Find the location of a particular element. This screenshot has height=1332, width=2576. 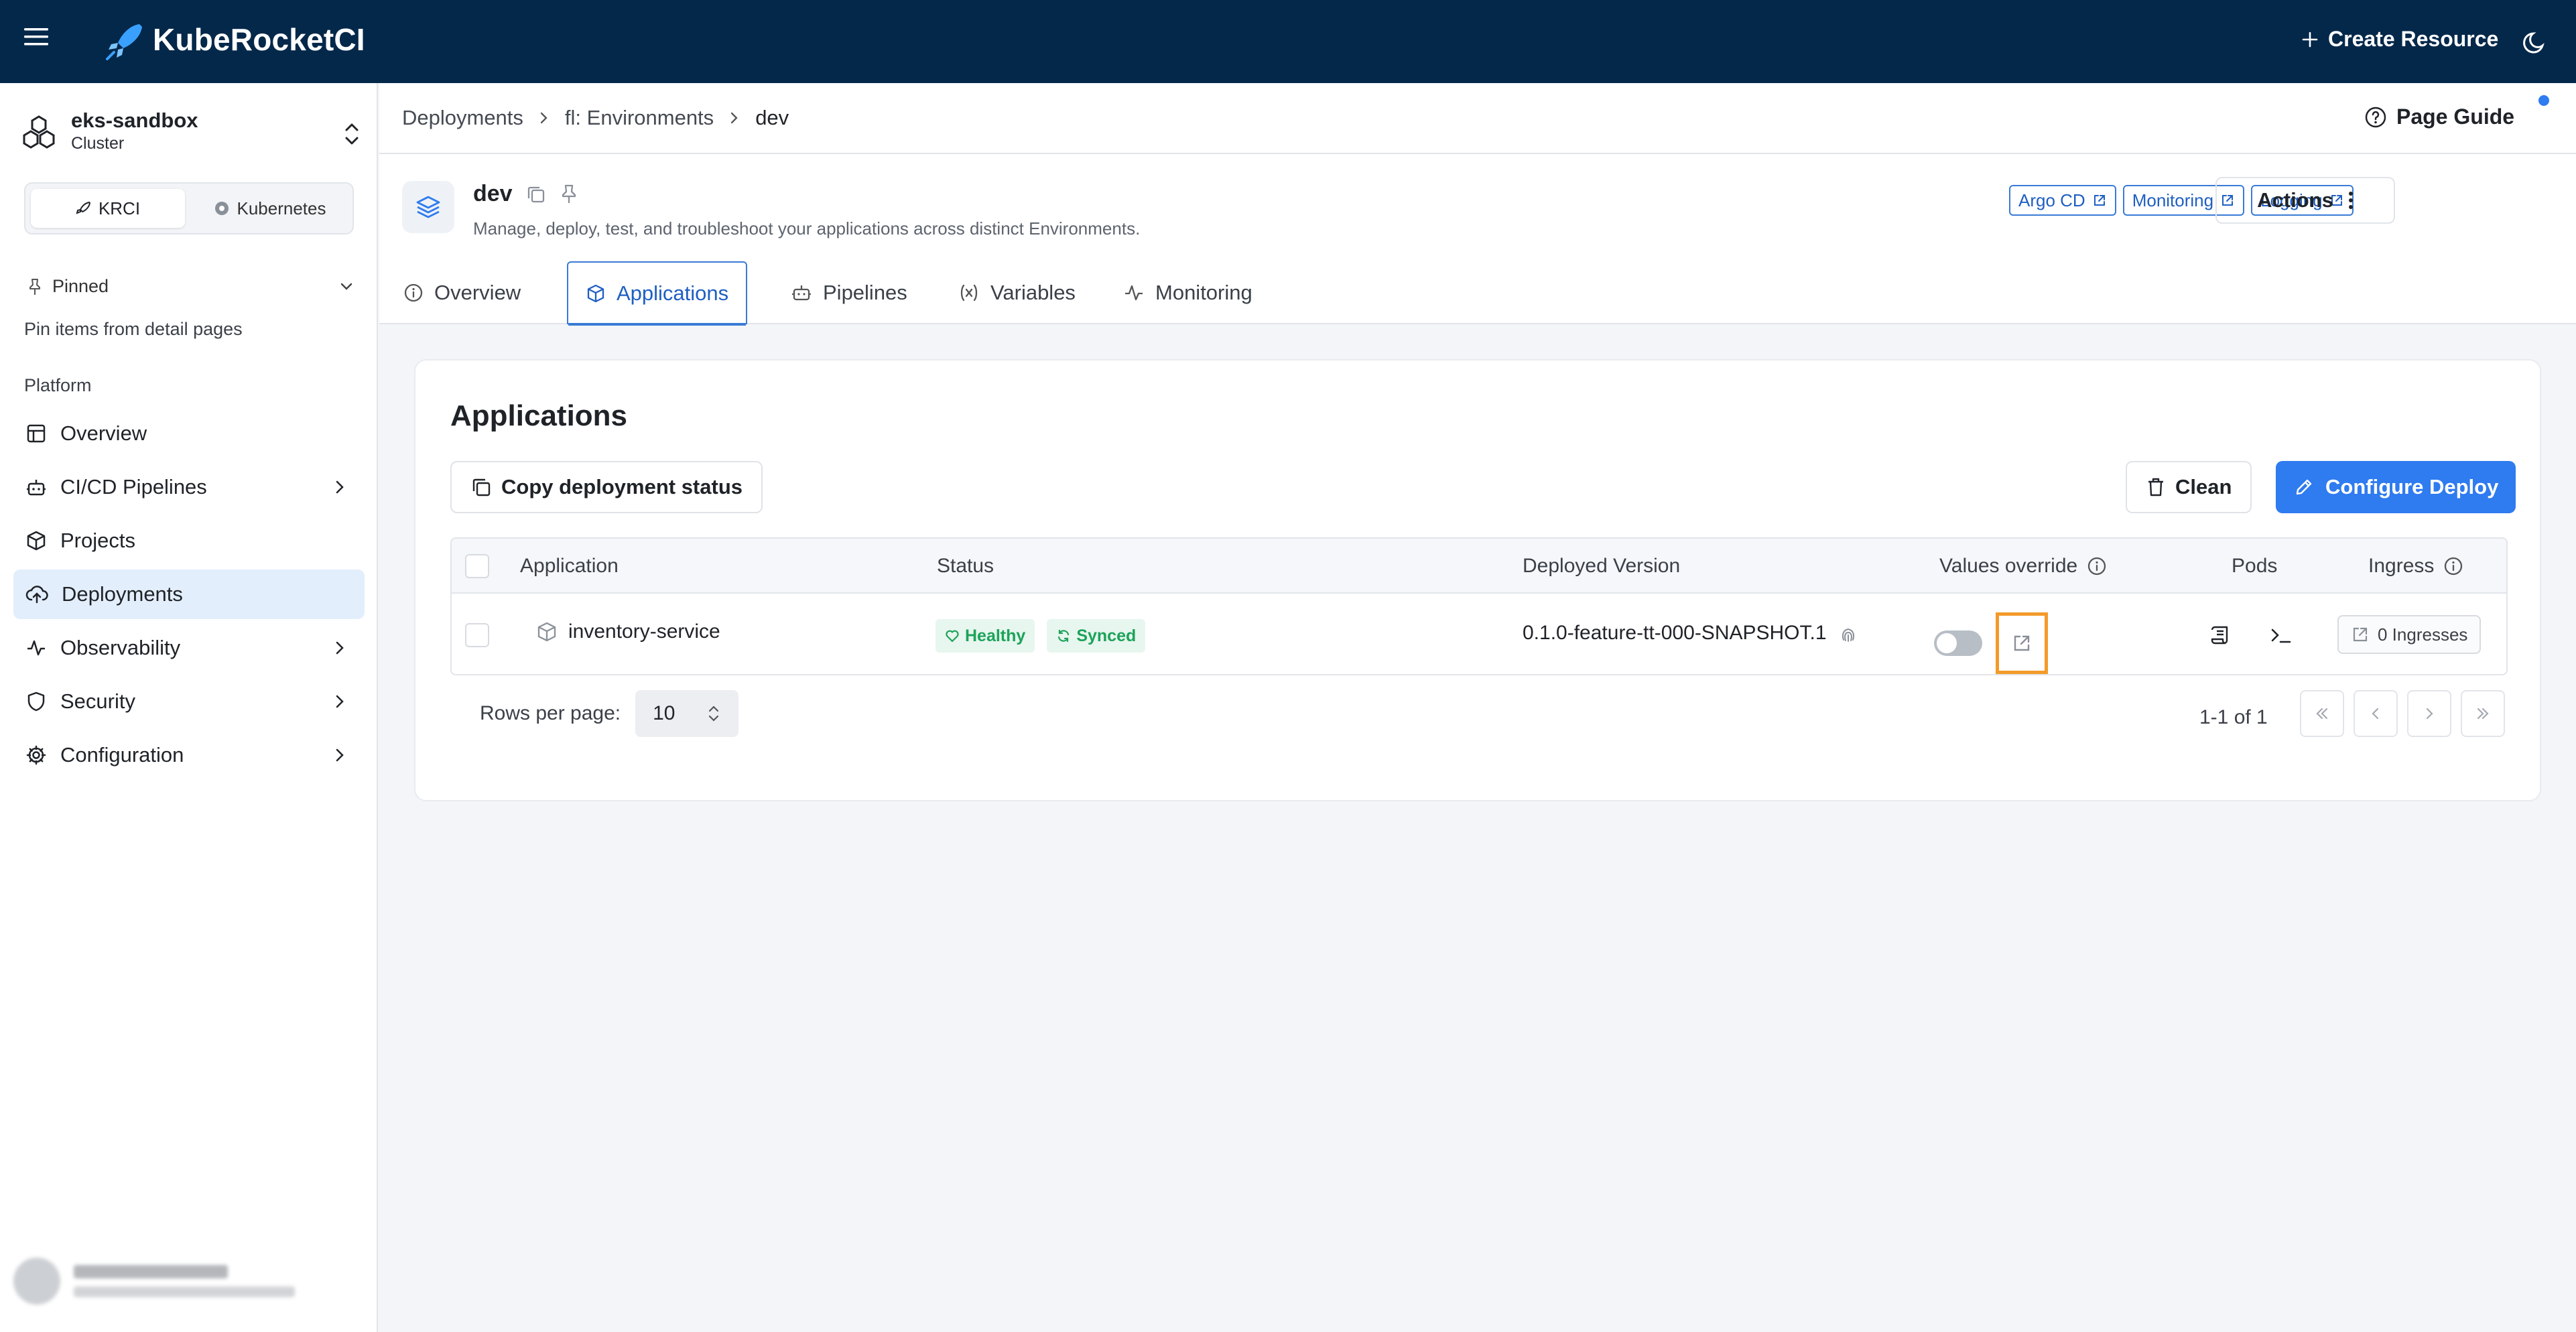

section-platform: Platform is located at coordinates (58, 385).